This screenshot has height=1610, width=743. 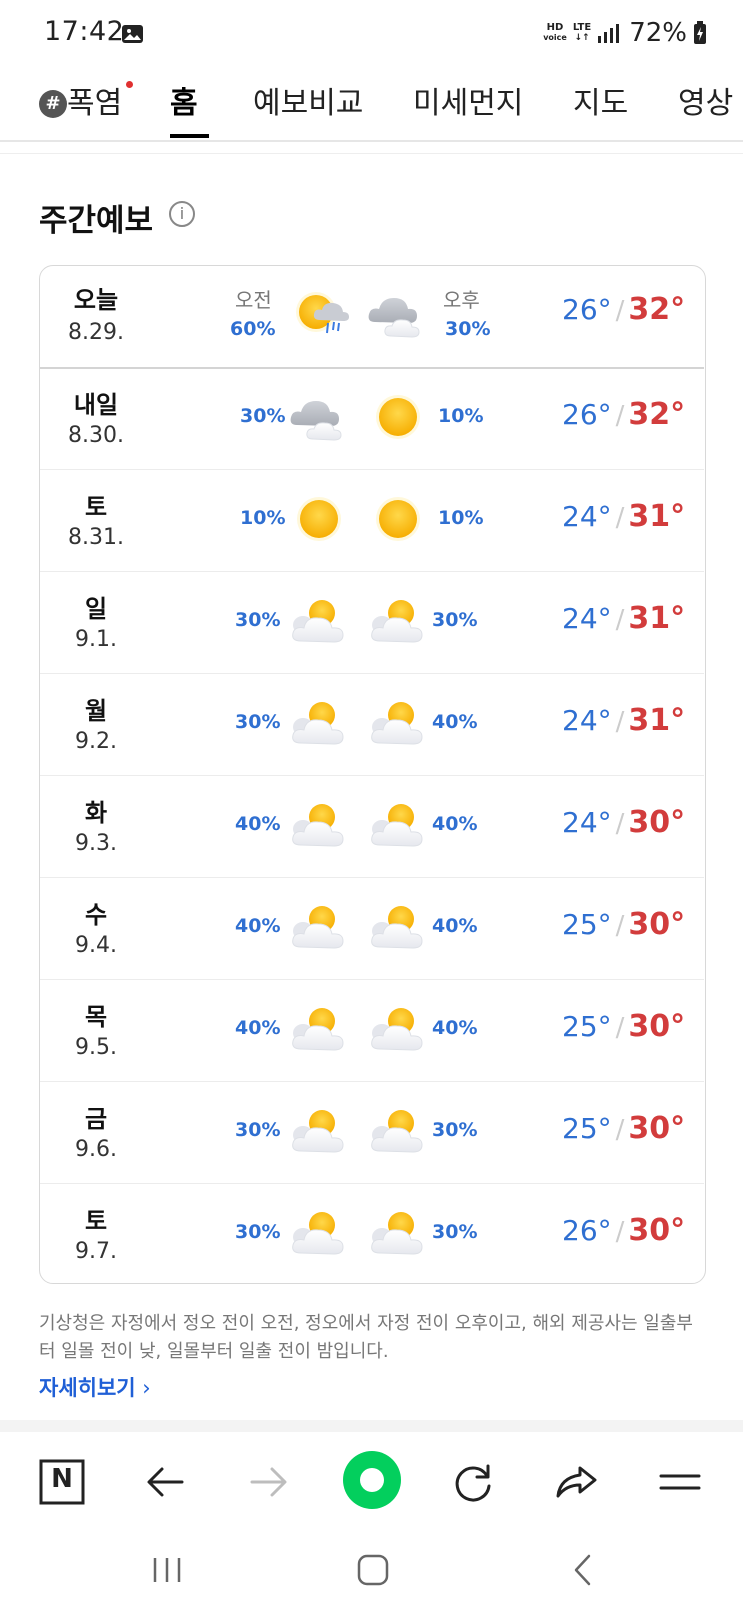 I want to click on day-label: 오늘, so click(x=96, y=300).